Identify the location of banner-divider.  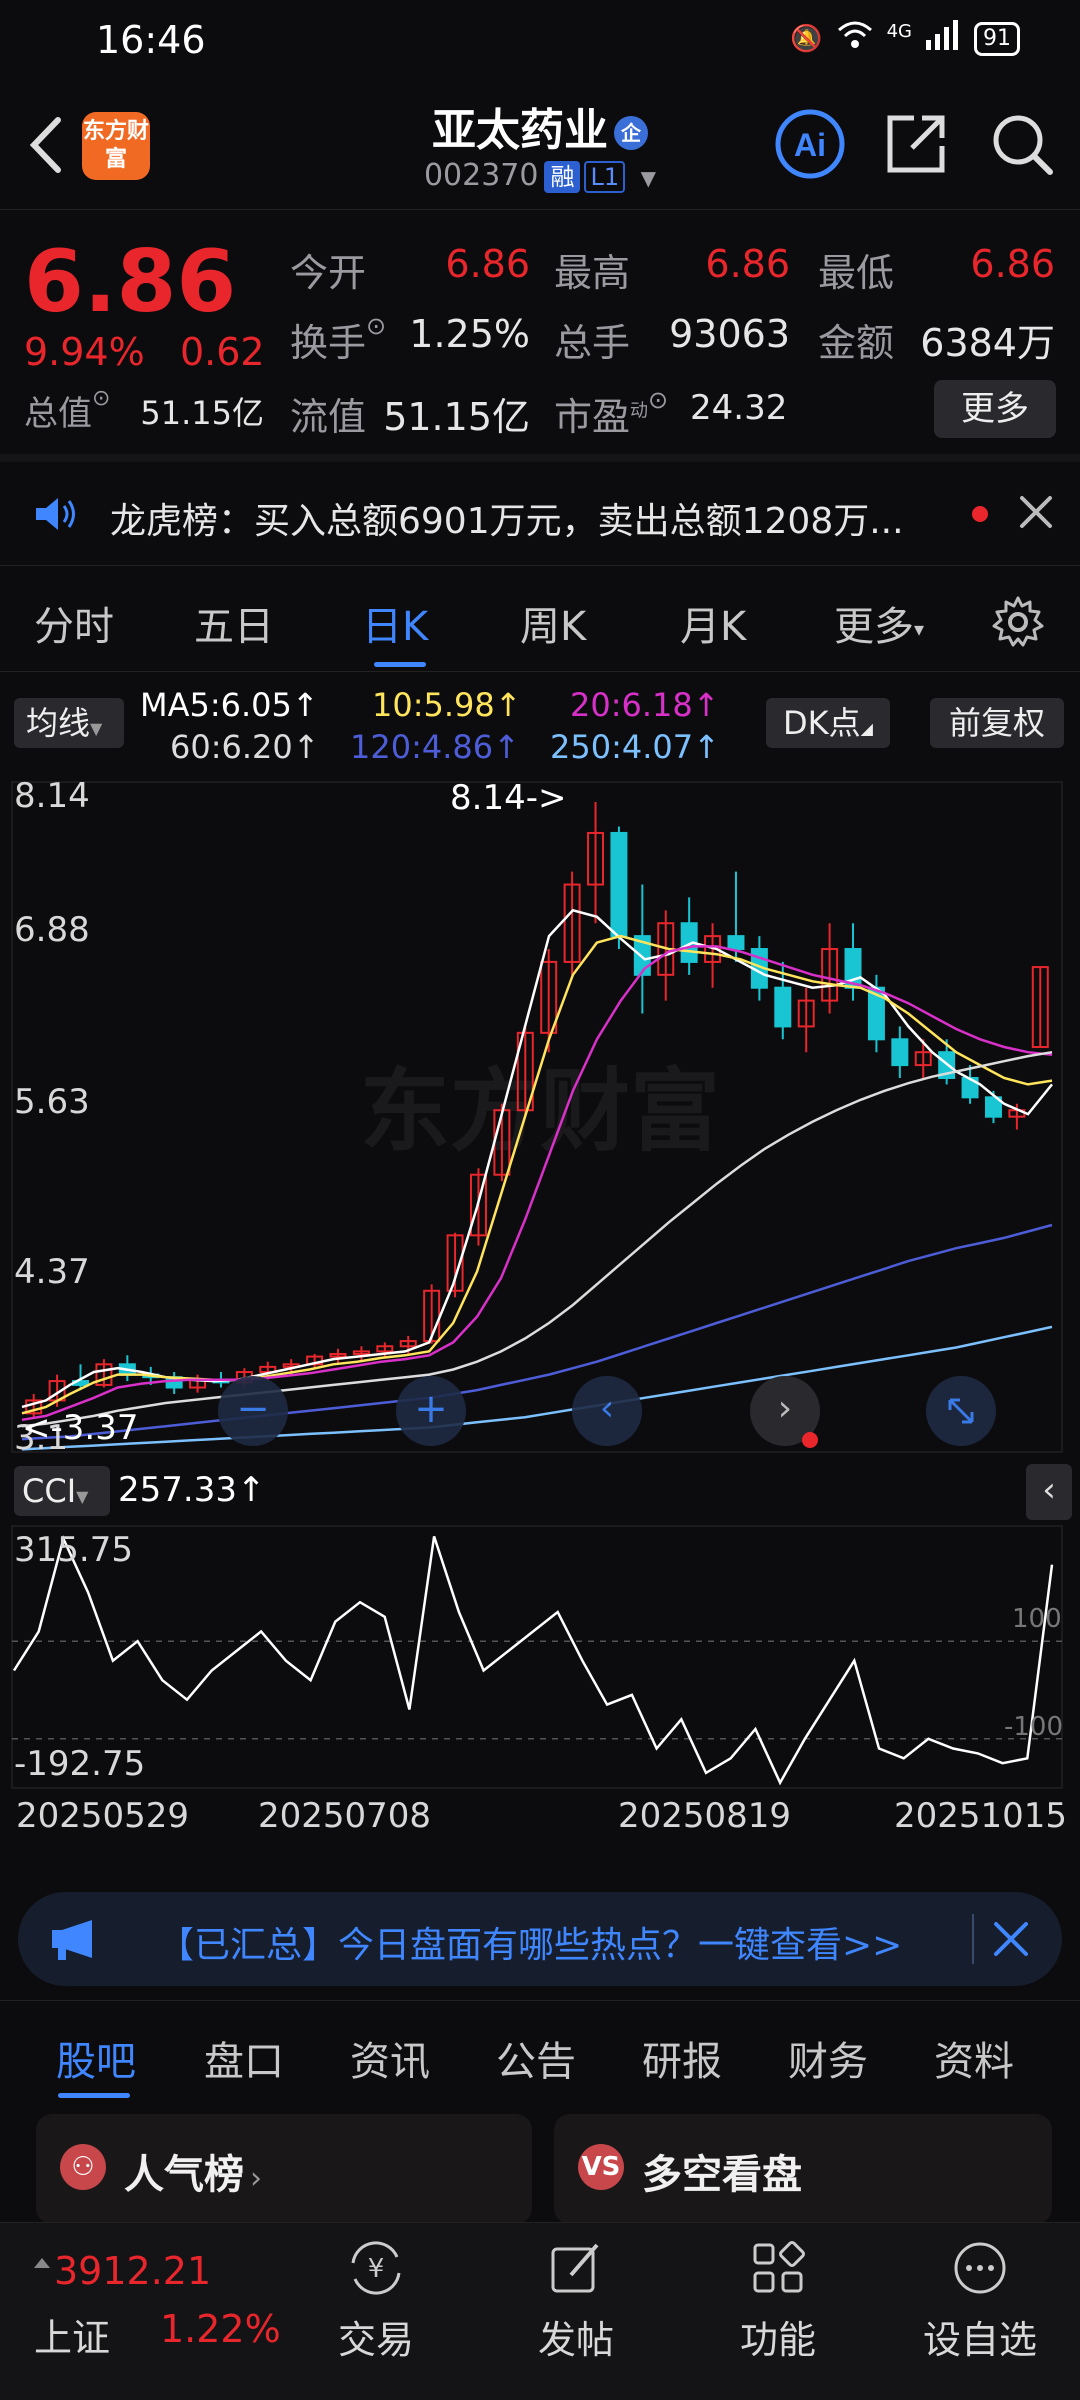
(973, 1939).